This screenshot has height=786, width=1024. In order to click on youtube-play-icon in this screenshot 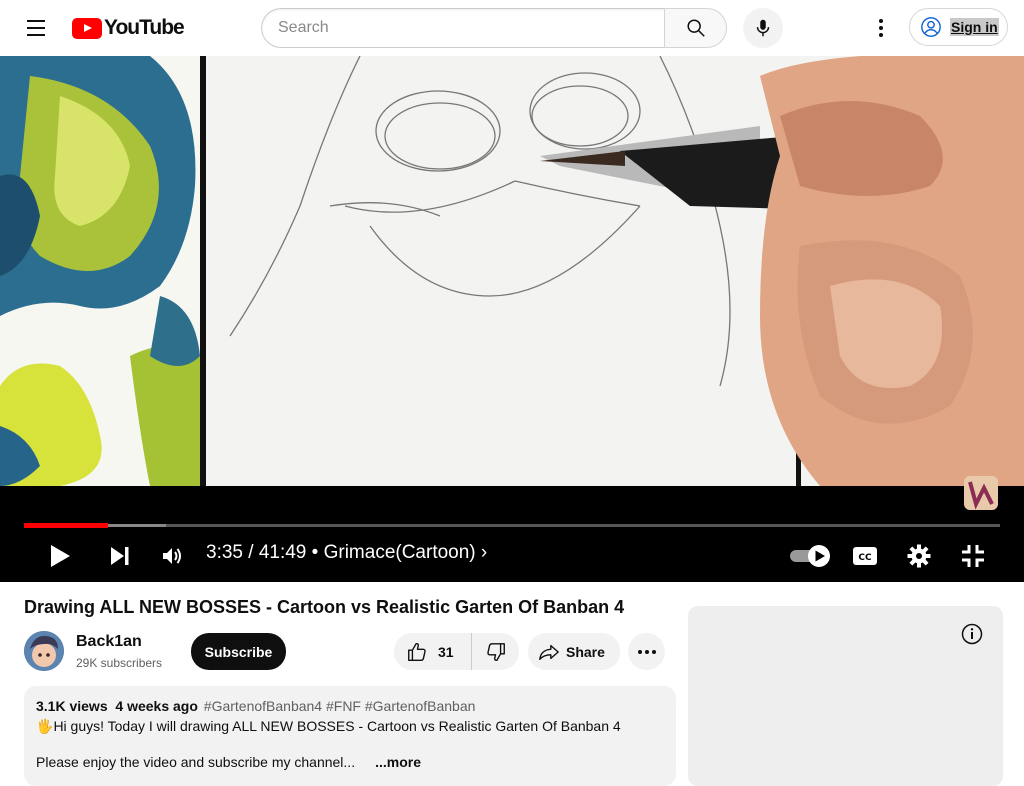, I will do `click(87, 28)`.